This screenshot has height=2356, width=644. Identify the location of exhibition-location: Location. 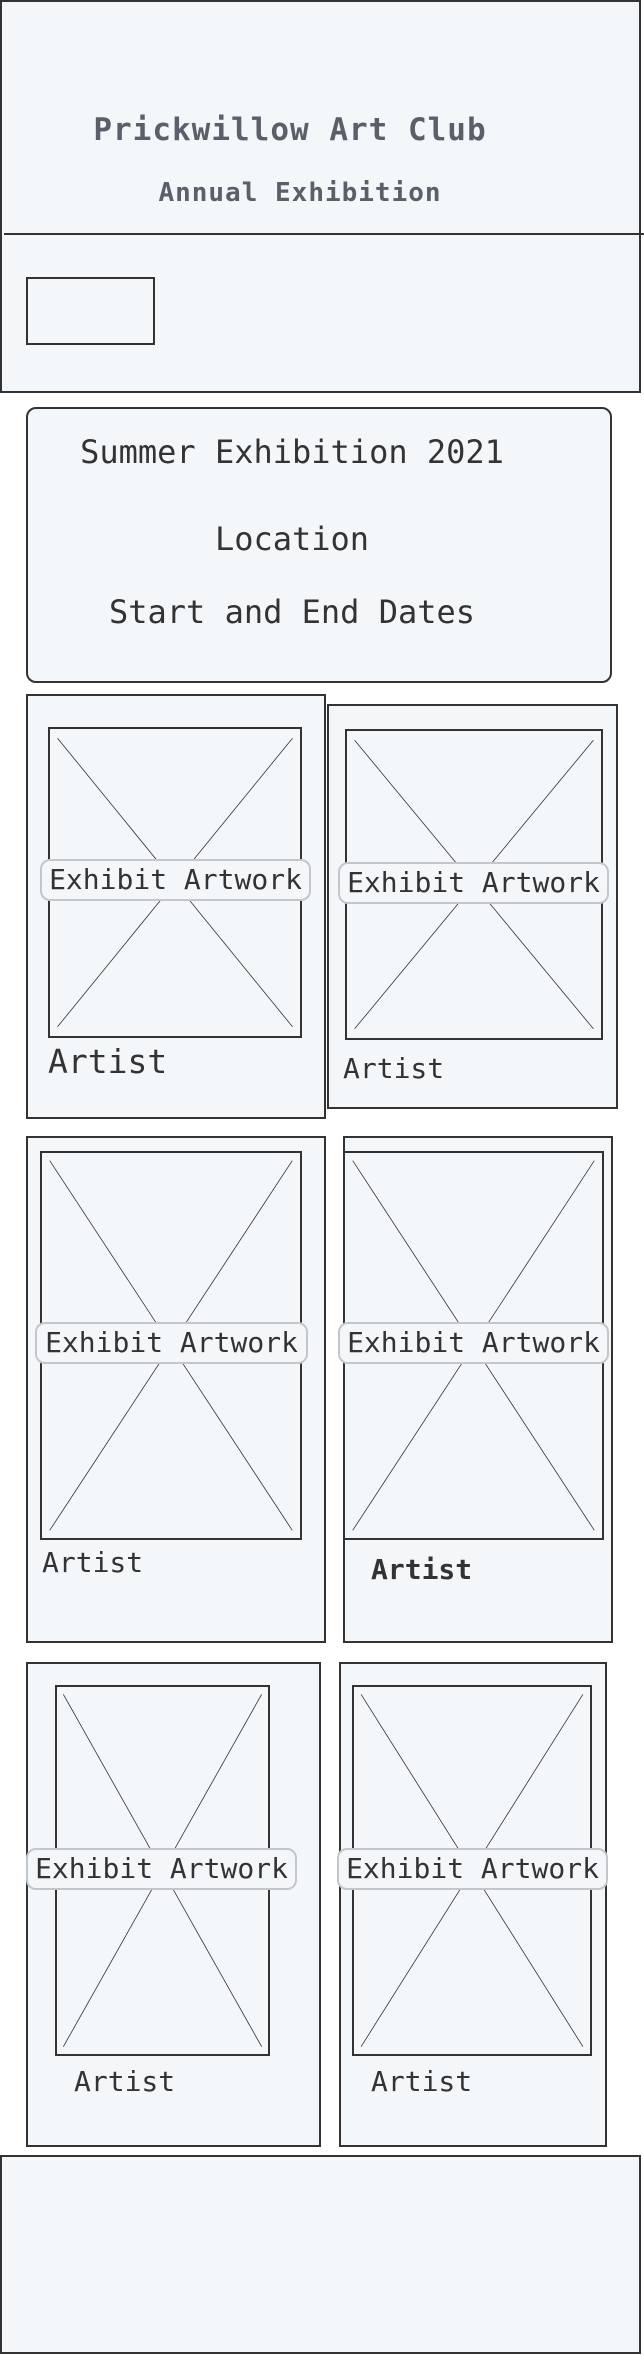
(292, 539).